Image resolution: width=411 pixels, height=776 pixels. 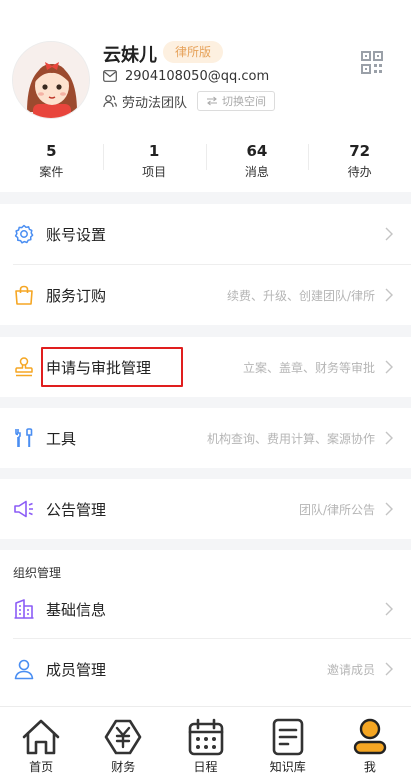 I want to click on user-icon, so click(x=24, y=669).